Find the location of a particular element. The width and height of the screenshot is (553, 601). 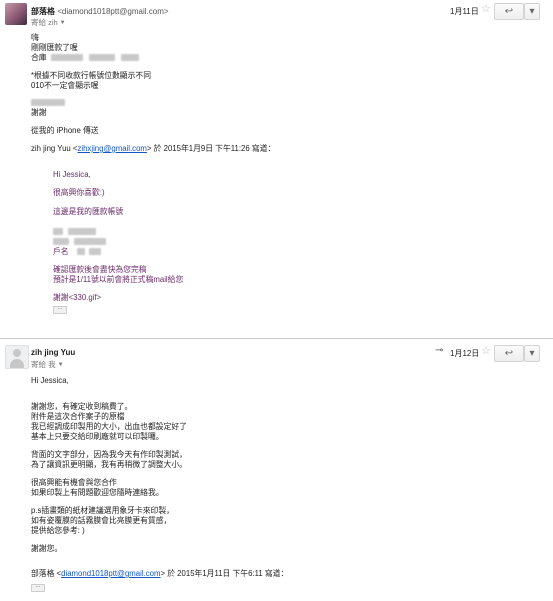

body-line: 基本上只要交給印刷廠就可以印製囉。 is located at coordinates (97, 436).